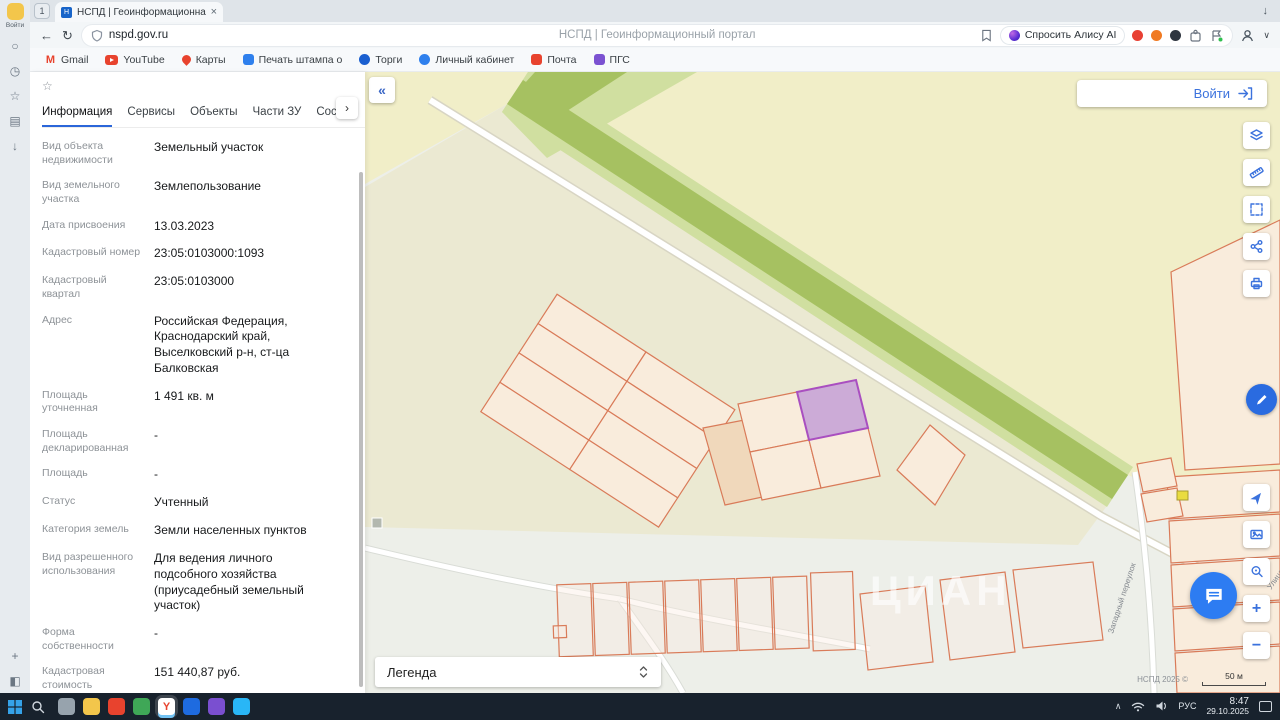  I want to click on profile-icon, so click(1247, 35).